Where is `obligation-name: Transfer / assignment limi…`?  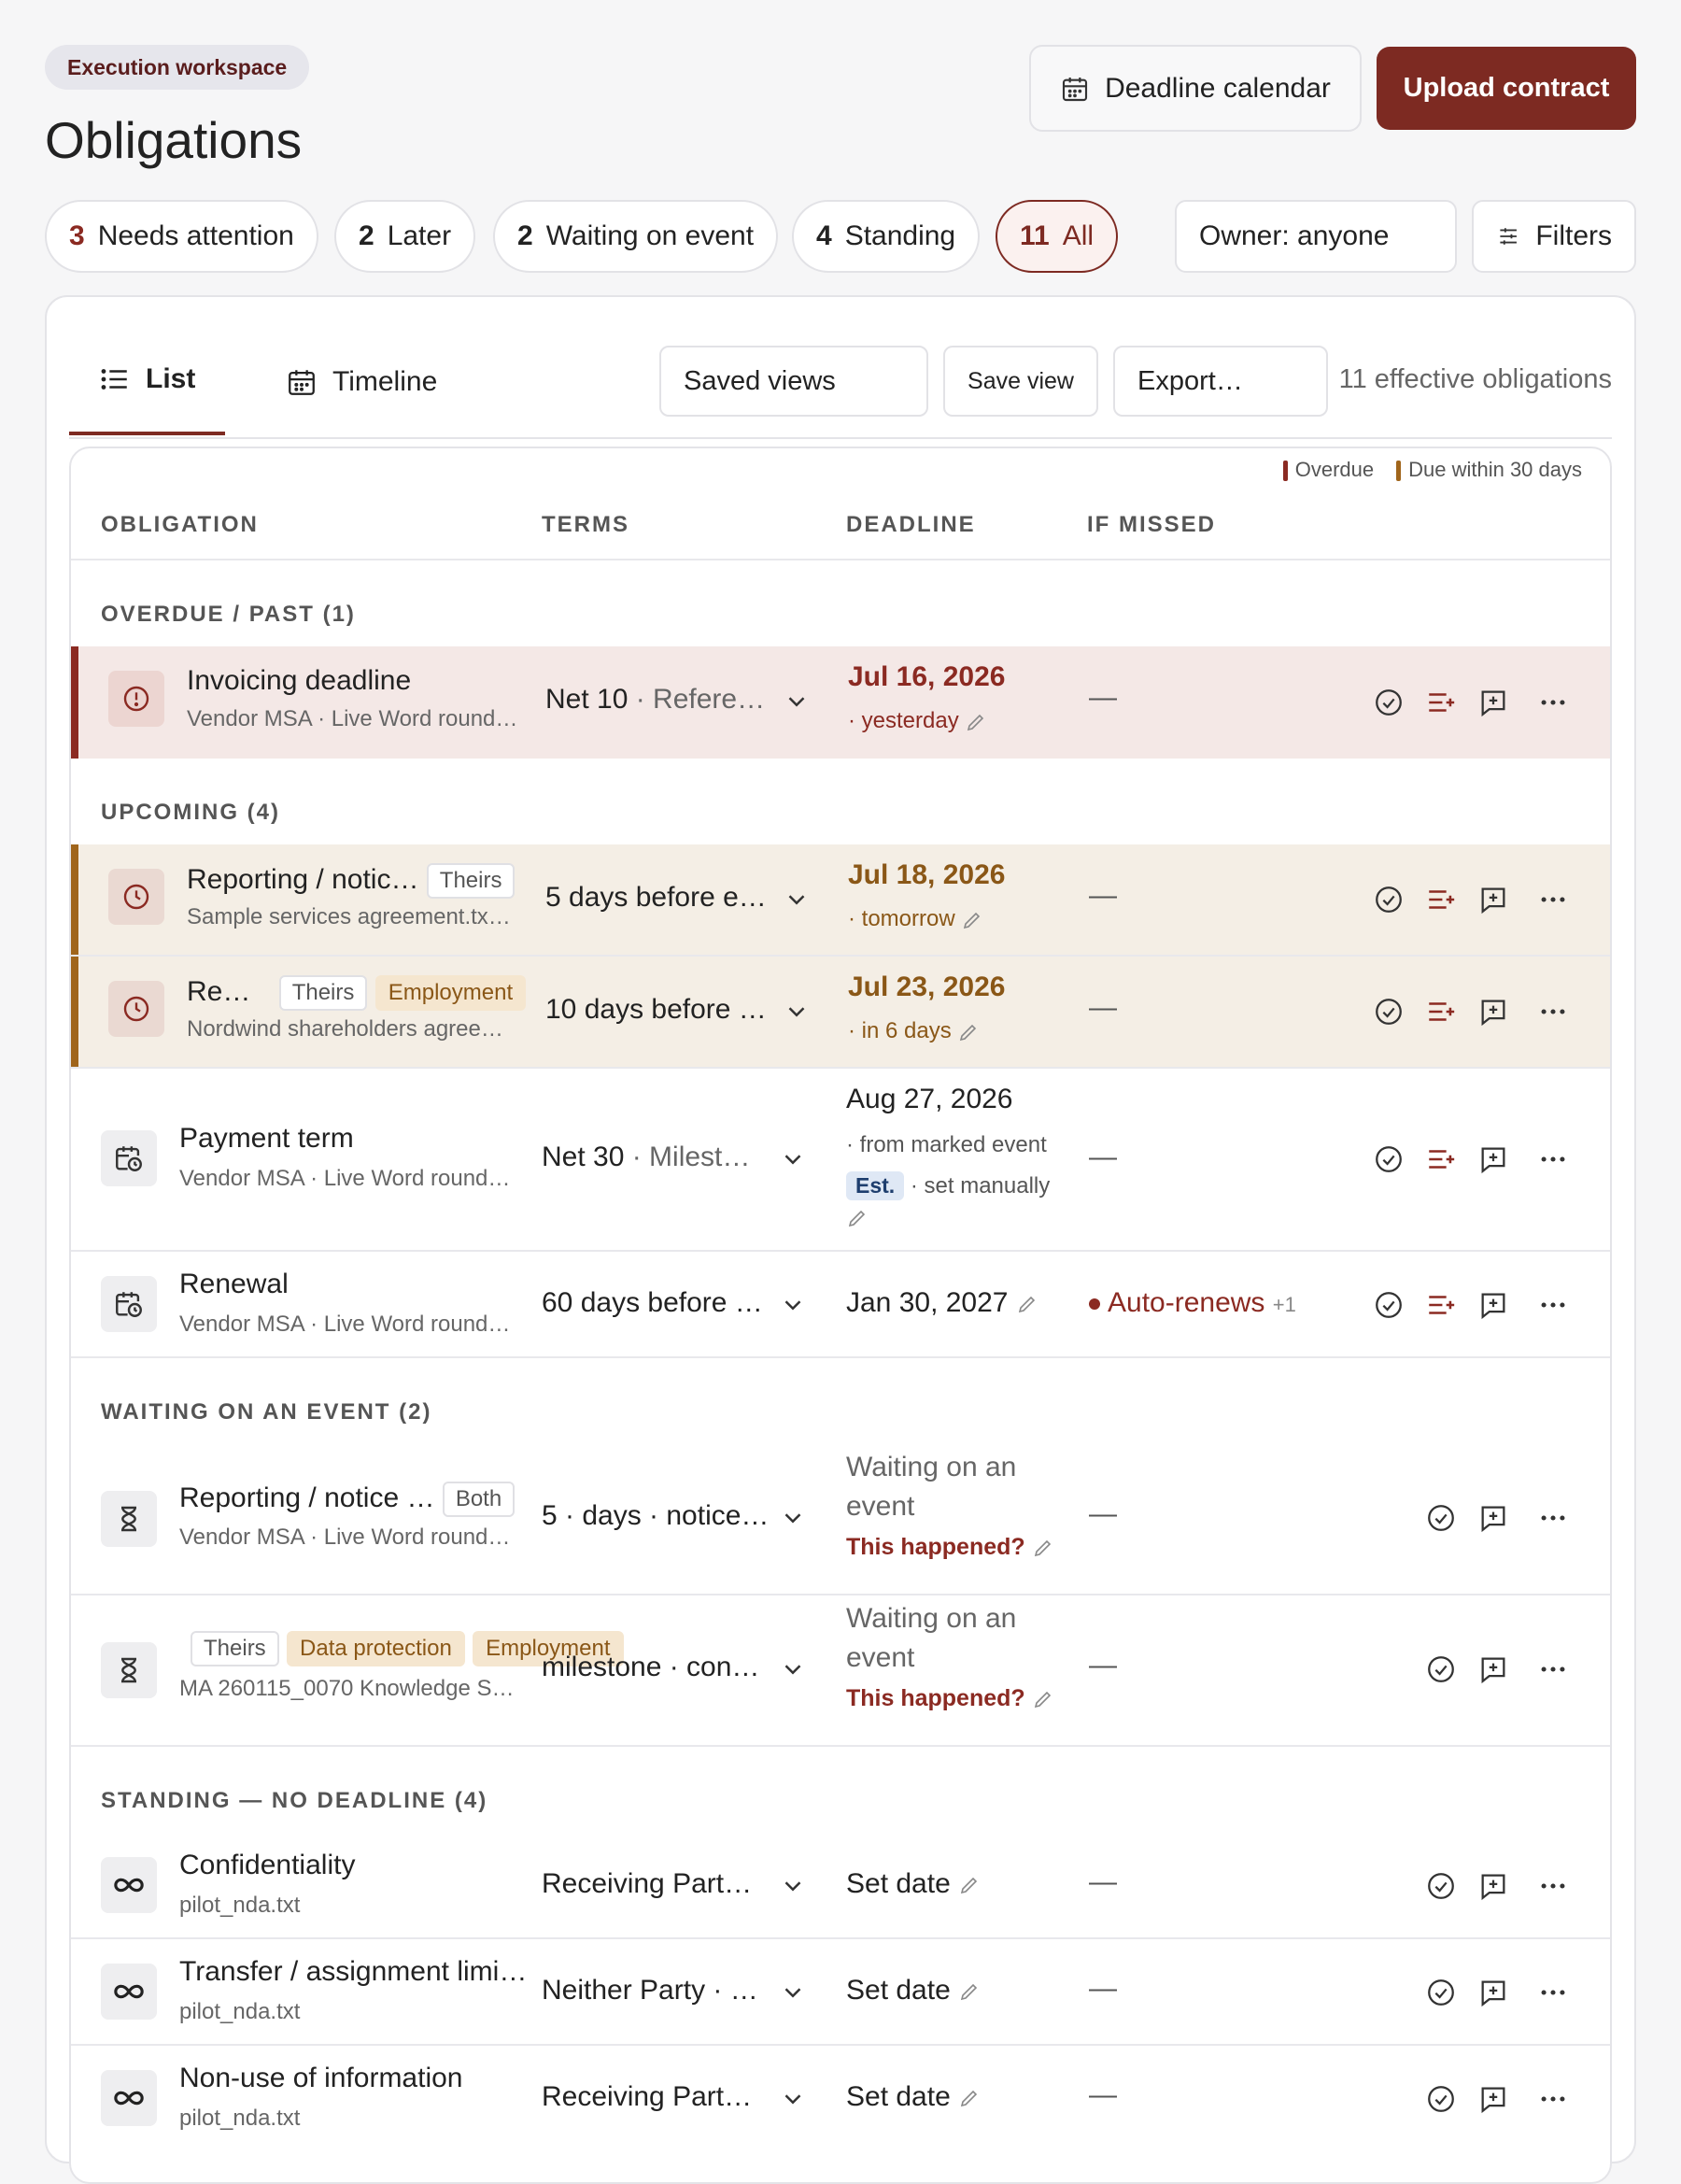
obligation-name: Transfer / assignment limi… is located at coordinates (353, 1972).